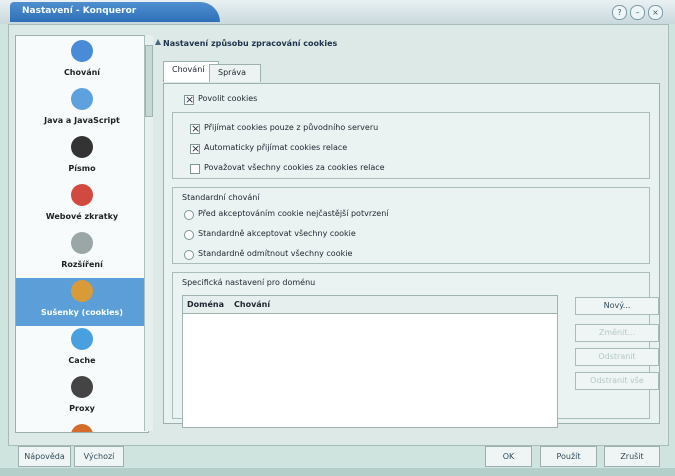 The height and width of the screenshot is (476, 675). What do you see at coordinates (82, 360) in the screenshot?
I see `sidebar-item-label: Cache` at bounding box center [82, 360].